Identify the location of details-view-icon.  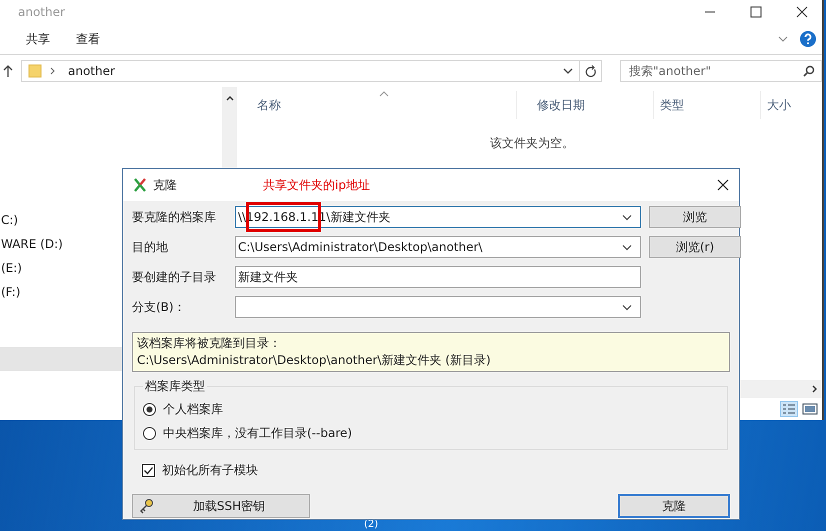
(789, 409).